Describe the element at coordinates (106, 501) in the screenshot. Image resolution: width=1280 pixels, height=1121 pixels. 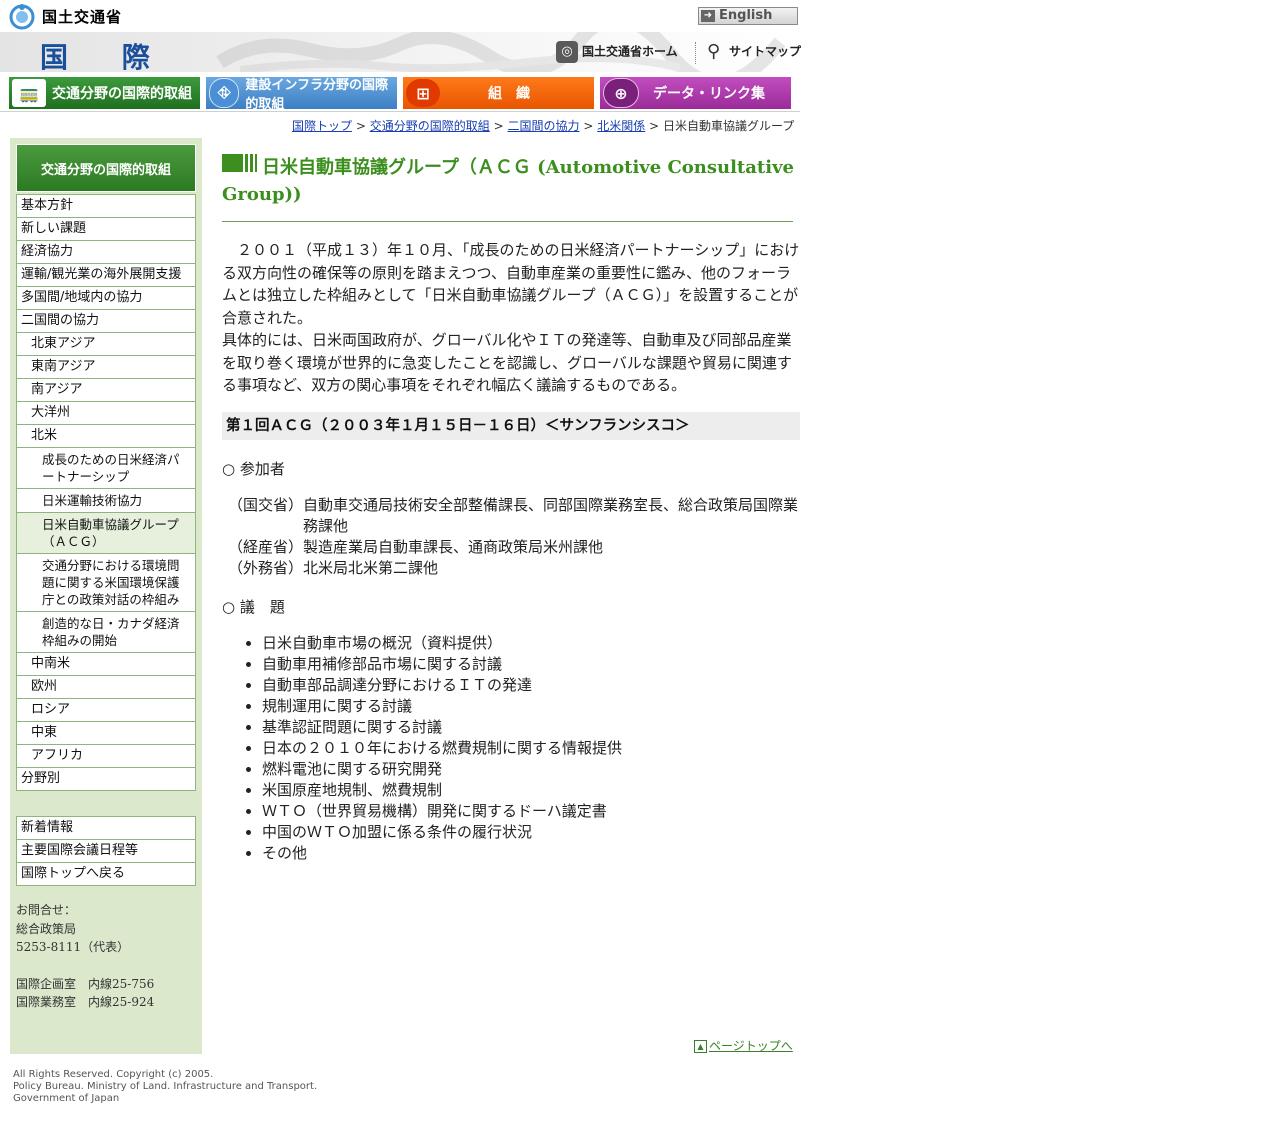
I see `sidebar-subsubitem: 日米運輸技術協力` at that location.